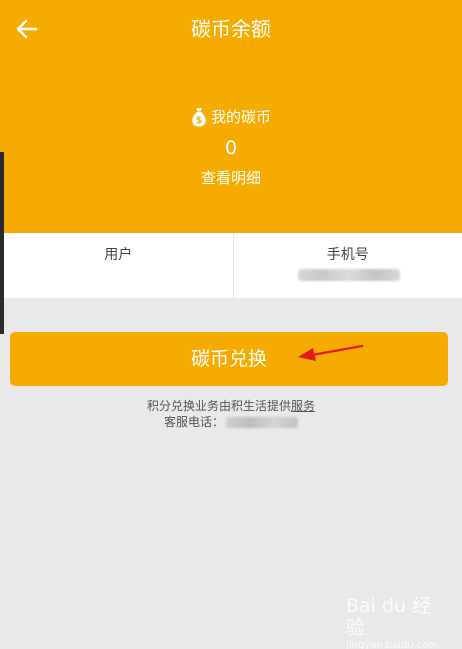  I want to click on phone-cell: 手机号, so click(347, 265).